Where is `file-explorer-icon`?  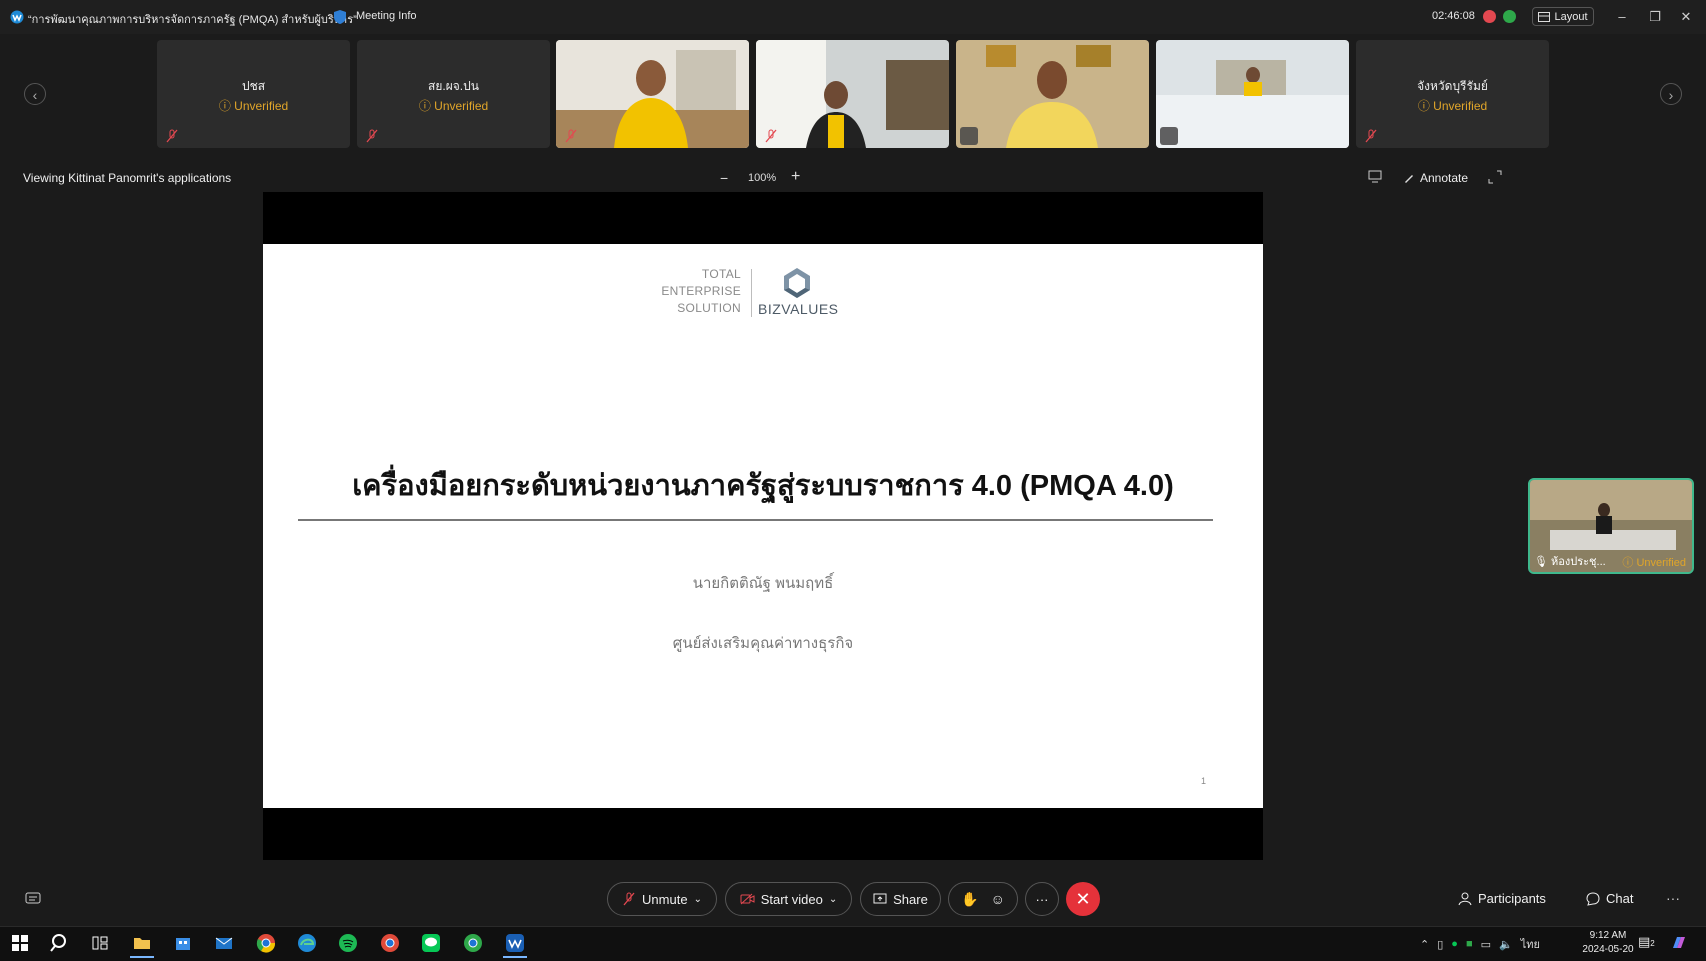 file-explorer-icon is located at coordinates (142, 943).